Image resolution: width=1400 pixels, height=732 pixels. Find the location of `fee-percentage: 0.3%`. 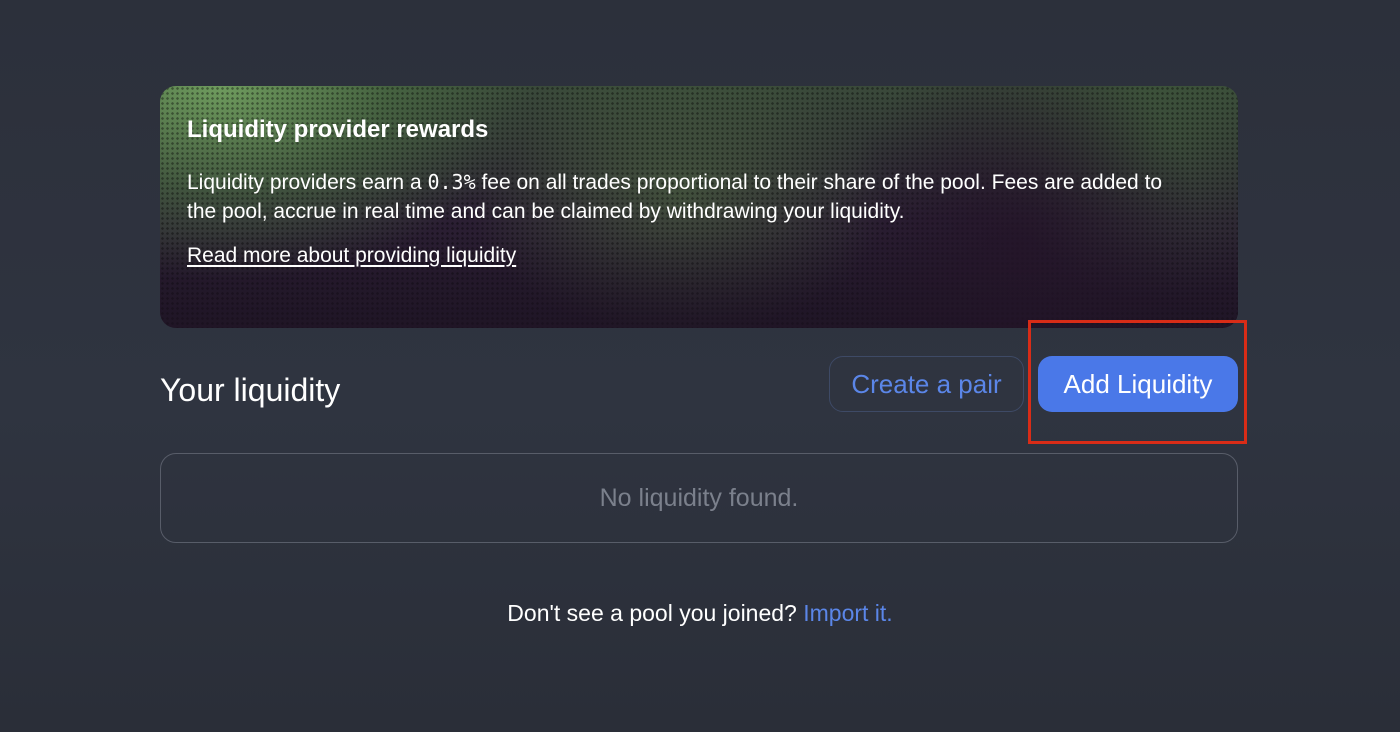

fee-percentage: 0.3% is located at coordinates (451, 182).